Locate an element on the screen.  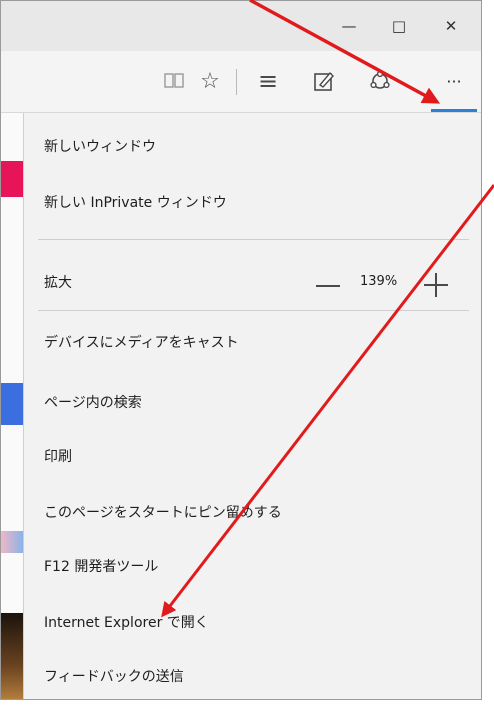
browser-toolbar: ☆ ≡ ··· is located at coordinates (241, 82).